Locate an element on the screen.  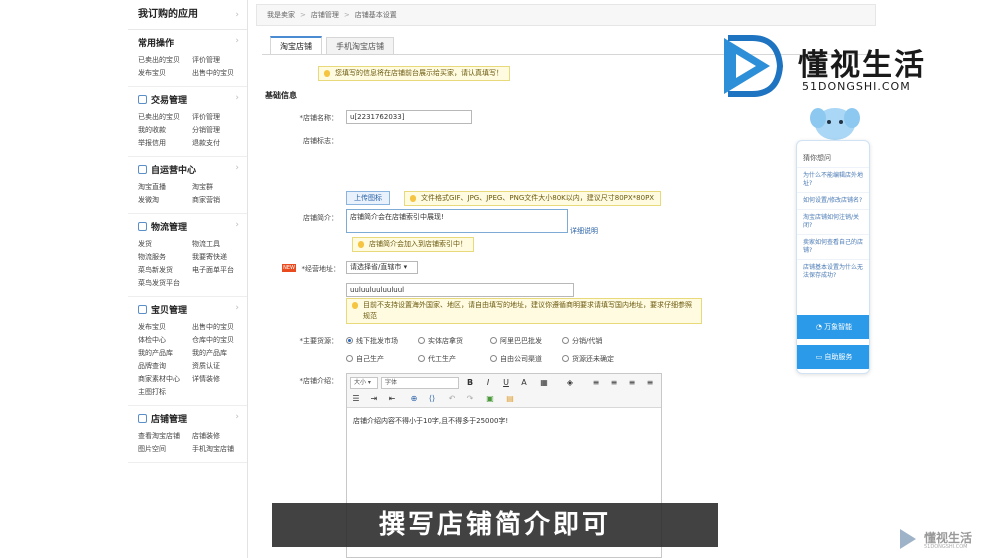
bold-icon: B is located at coordinates (470, 383).